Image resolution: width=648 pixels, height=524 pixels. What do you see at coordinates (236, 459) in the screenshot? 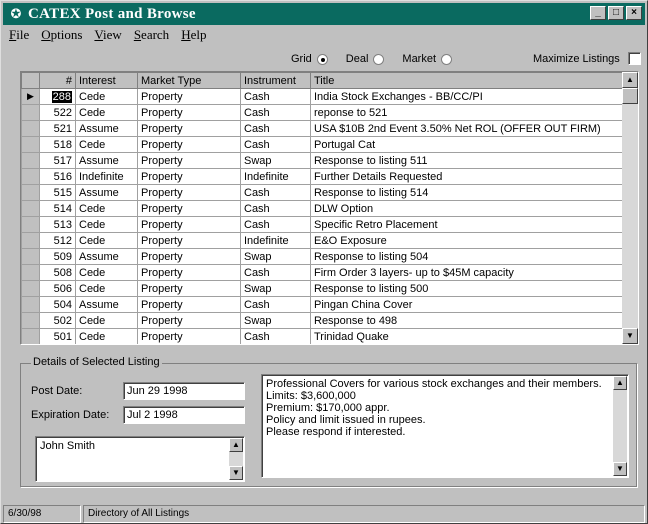
I see `contact-memo-scrollbar: ▲ ▼` at bounding box center [236, 459].